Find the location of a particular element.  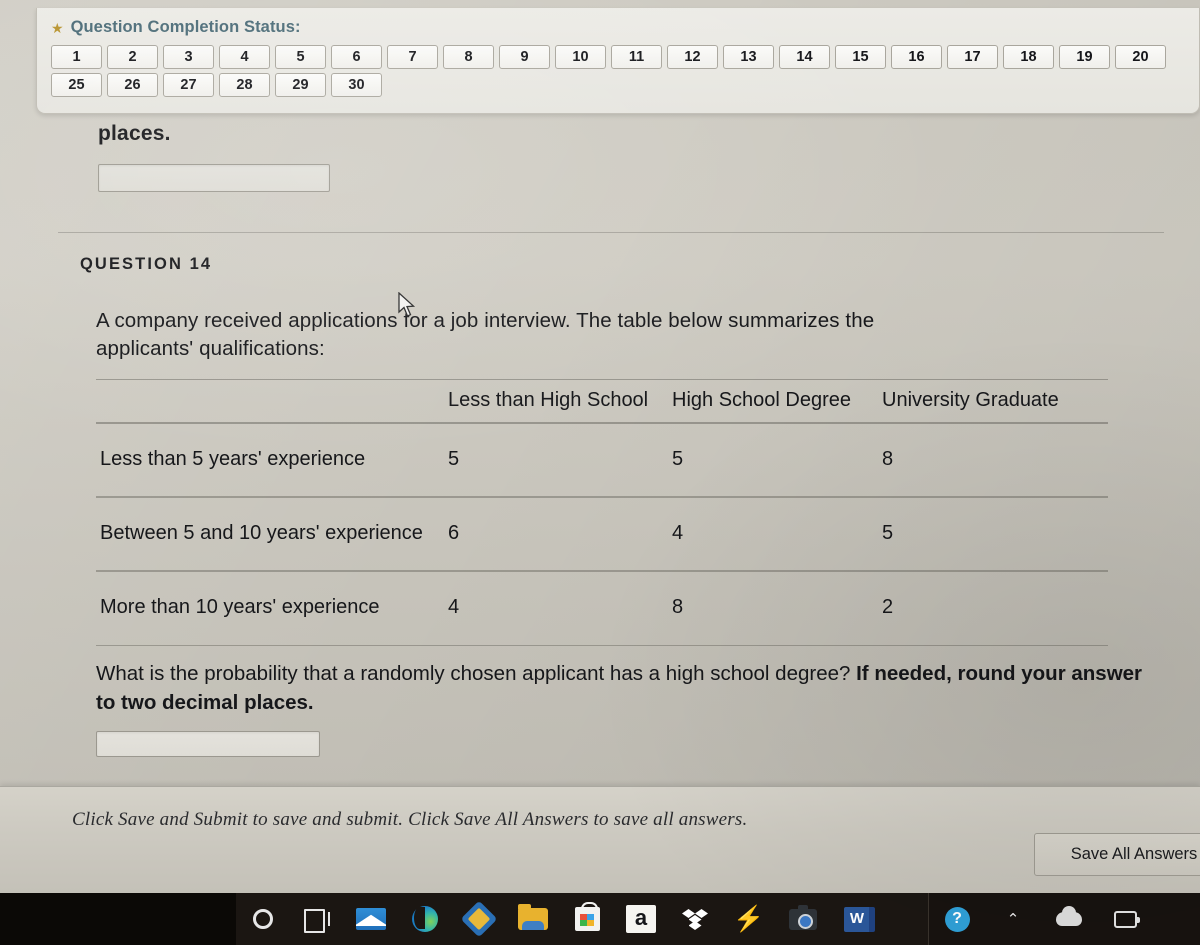

table-row: Less than 5 years' experience 5 5 8 is located at coordinates (602, 460).